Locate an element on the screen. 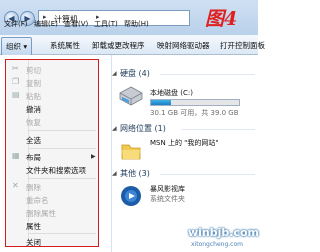  map-network-drive-button: 映射网络驱动器 is located at coordinates (183, 45).